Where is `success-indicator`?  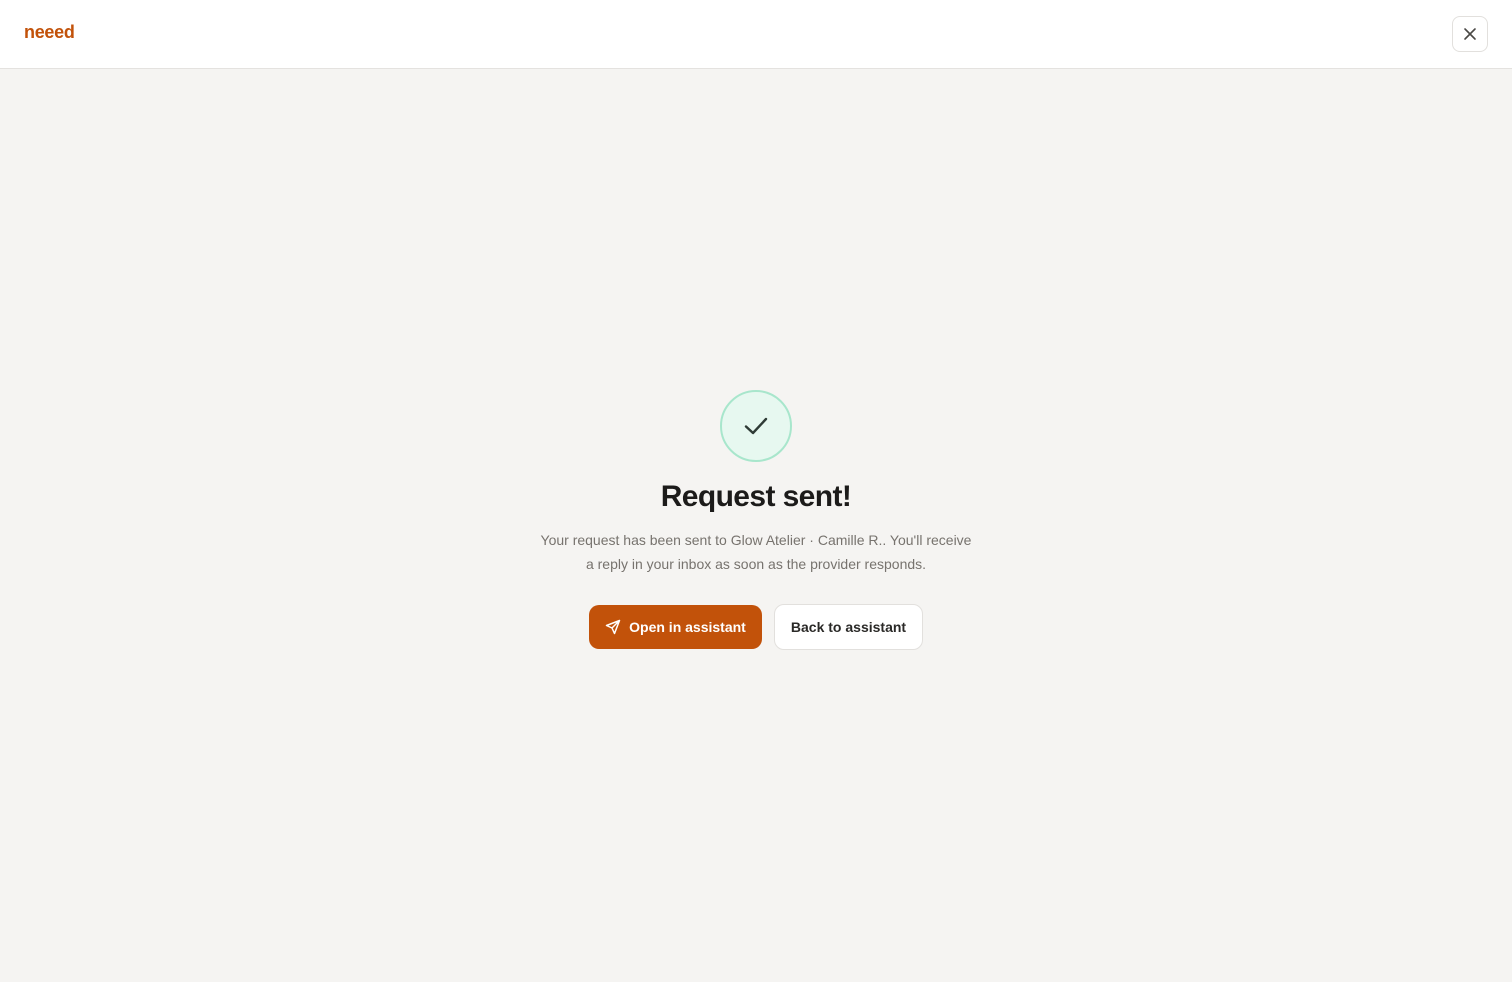 success-indicator is located at coordinates (756, 426).